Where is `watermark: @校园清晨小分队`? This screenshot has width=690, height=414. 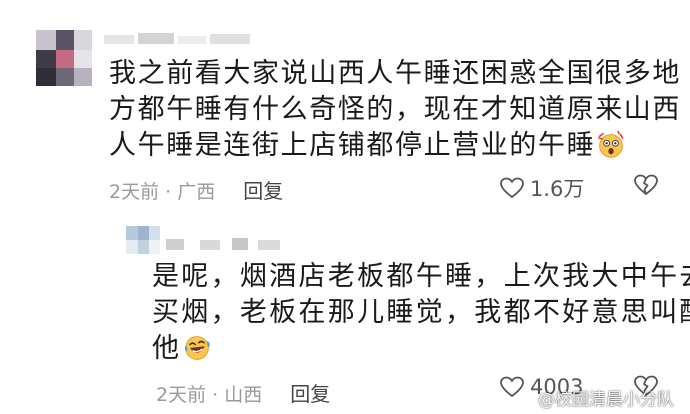
watermark: @校园清晨小分队 is located at coordinates (606, 400).